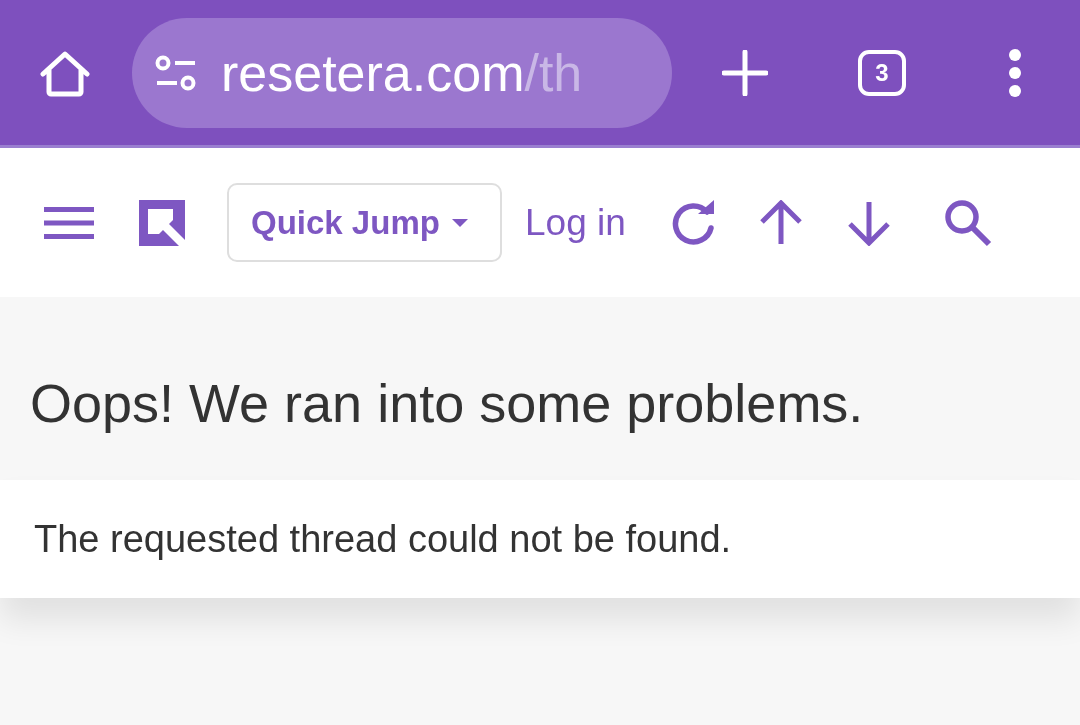  I want to click on home-icon, so click(65, 74).